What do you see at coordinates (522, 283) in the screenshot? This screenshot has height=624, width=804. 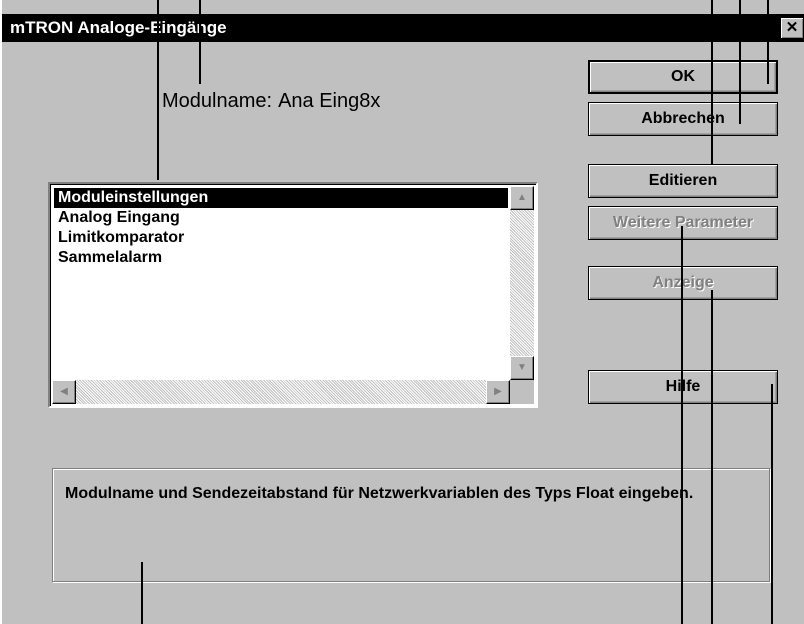 I see `vertical-scrollbar: ▲ ▼` at bounding box center [522, 283].